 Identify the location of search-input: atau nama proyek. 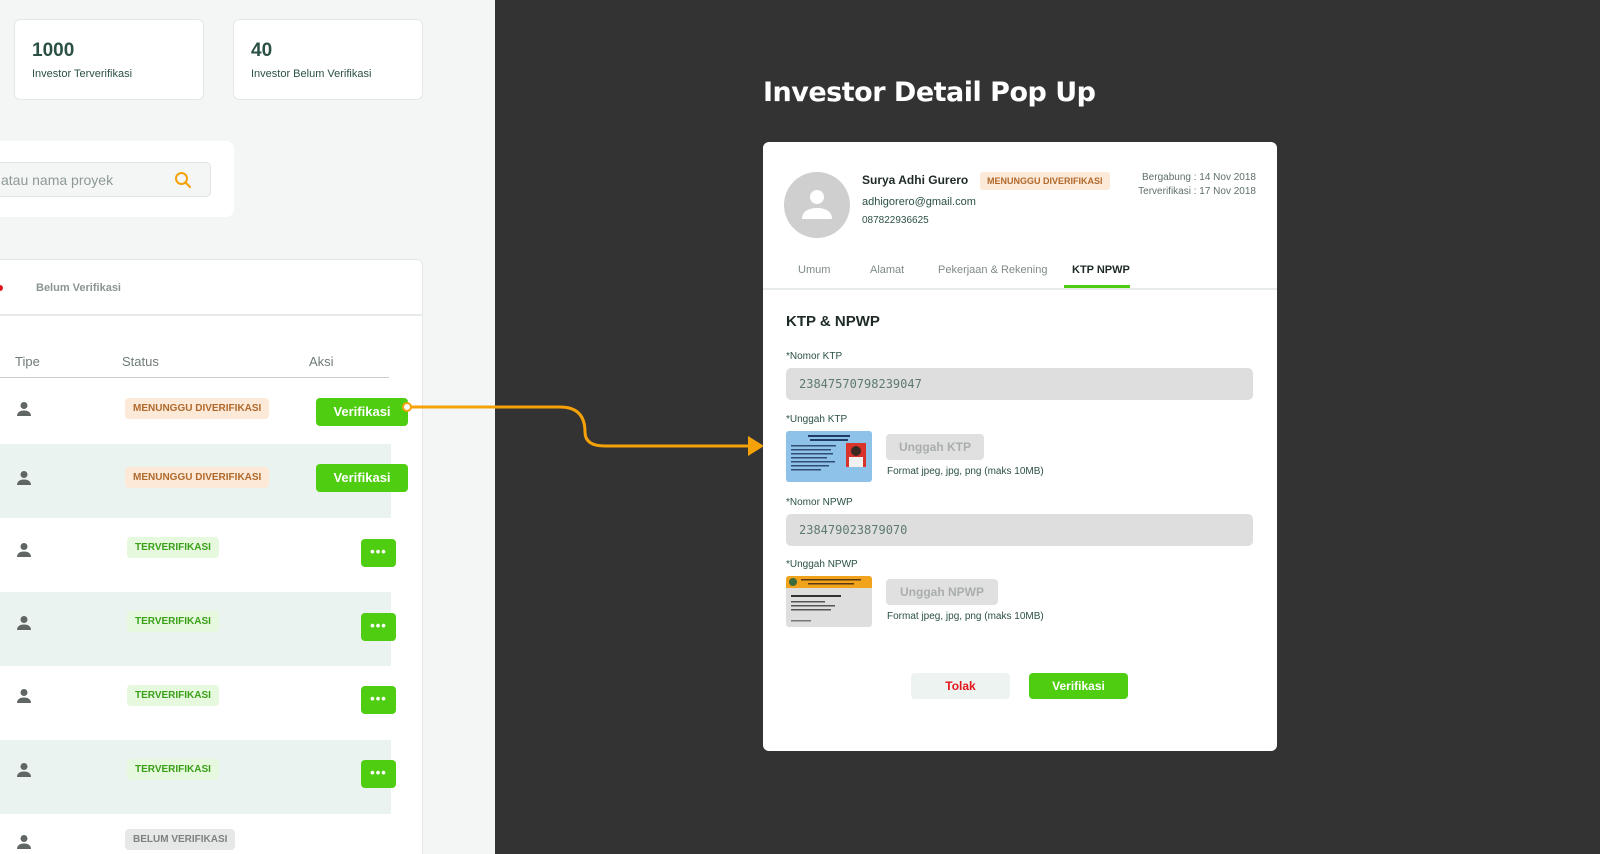
(105, 179).